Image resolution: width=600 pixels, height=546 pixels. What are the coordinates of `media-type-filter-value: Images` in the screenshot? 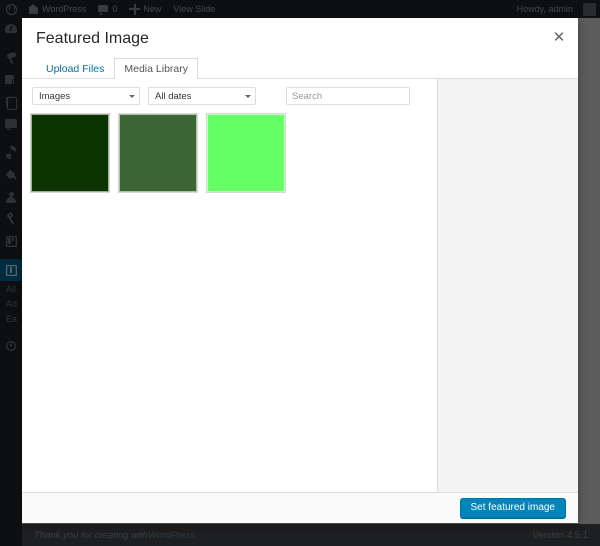 It's located at (55, 96).